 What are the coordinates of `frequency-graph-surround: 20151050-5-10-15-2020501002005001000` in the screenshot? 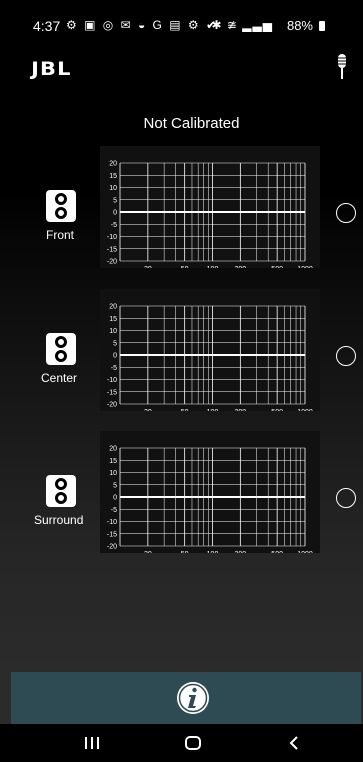 It's located at (210, 495).